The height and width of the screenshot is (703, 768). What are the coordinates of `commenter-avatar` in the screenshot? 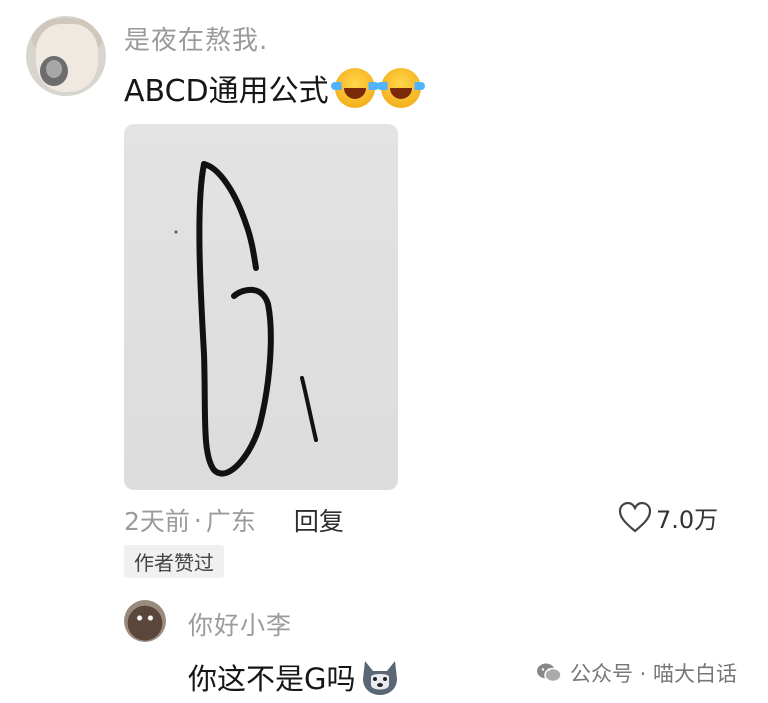 It's located at (66, 56).